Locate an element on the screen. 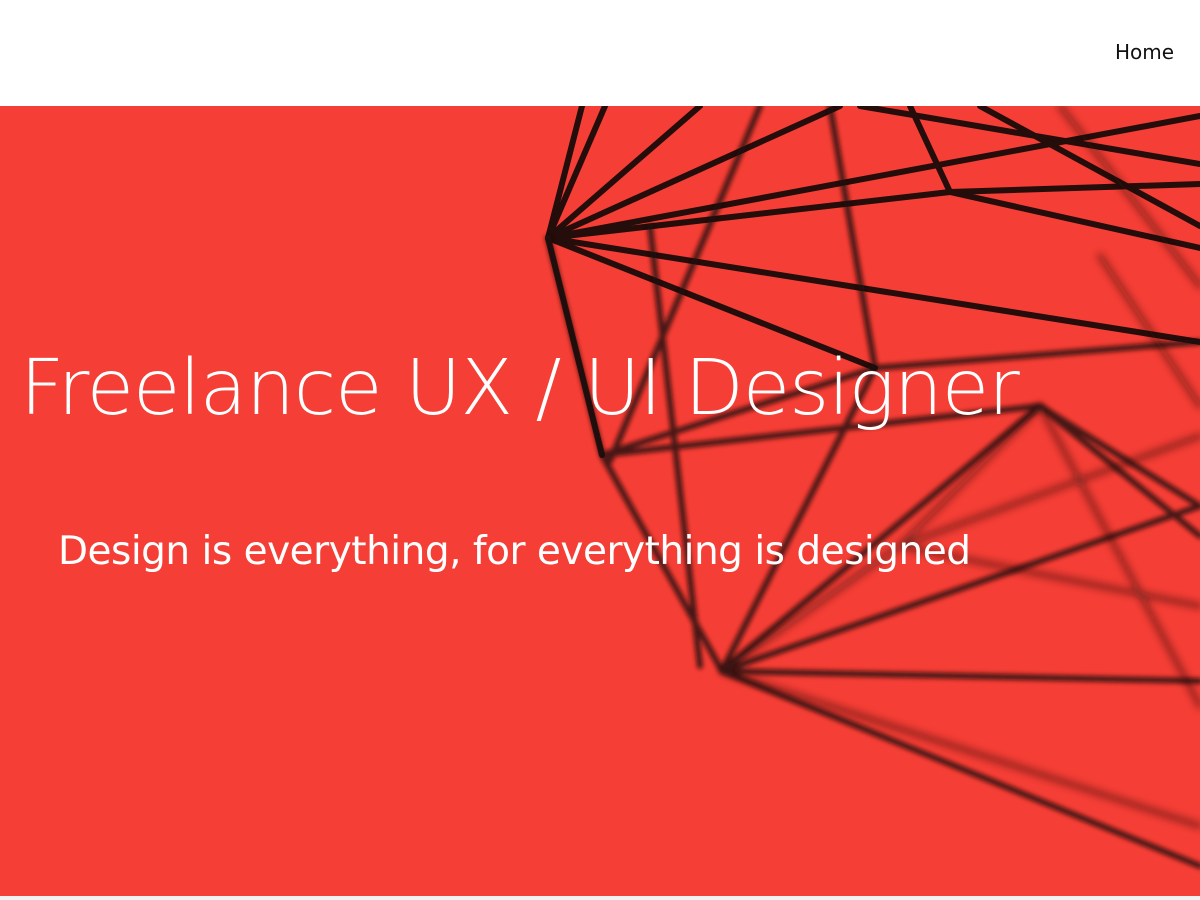 The width and height of the screenshot is (1200, 900). nav-home-link: Home is located at coordinates (1144, 52).